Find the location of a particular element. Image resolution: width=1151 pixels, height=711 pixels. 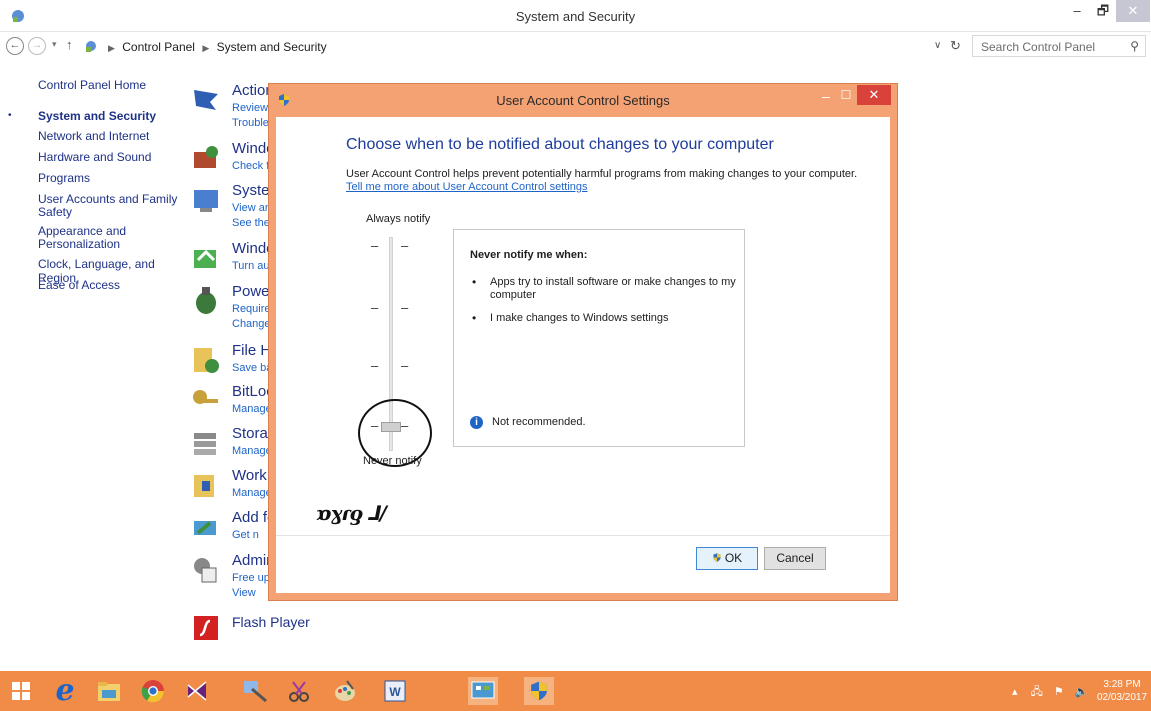

dialog-titlebar: User Account Control Settings – ☐ ✕ is located at coordinates (583, 100).